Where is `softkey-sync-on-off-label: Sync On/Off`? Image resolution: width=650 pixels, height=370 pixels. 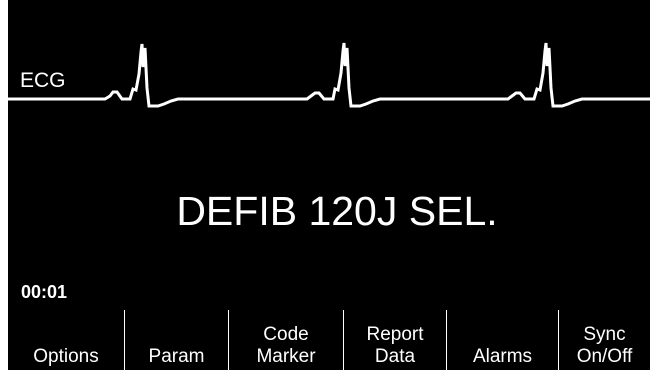
softkey-sync-on-off-label: Sync On/Off is located at coordinates (604, 345).